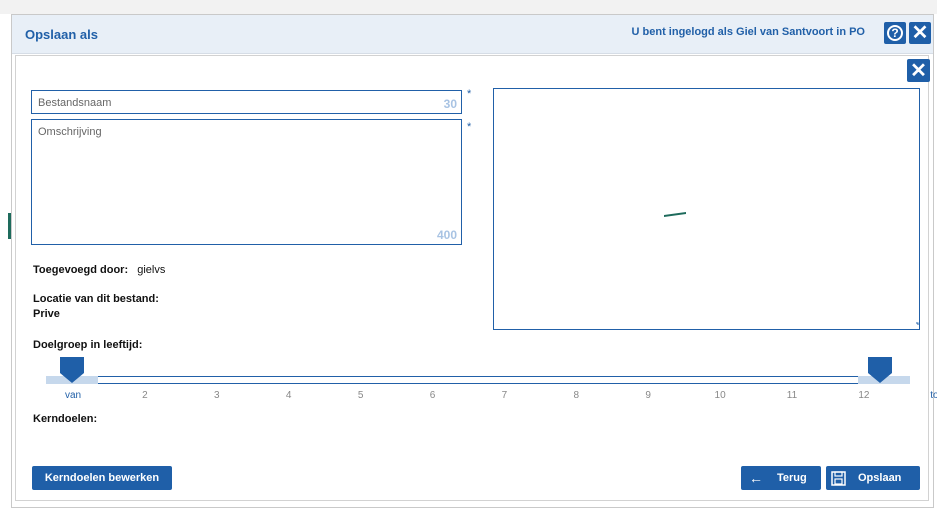  What do you see at coordinates (72, 370) in the screenshot?
I see `age-slider-min-handle` at bounding box center [72, 370].